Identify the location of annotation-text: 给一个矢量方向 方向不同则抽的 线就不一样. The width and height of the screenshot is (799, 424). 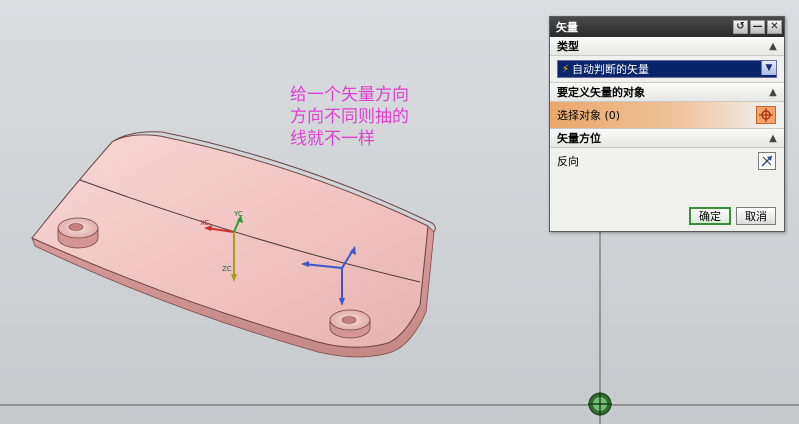
(349, 117).